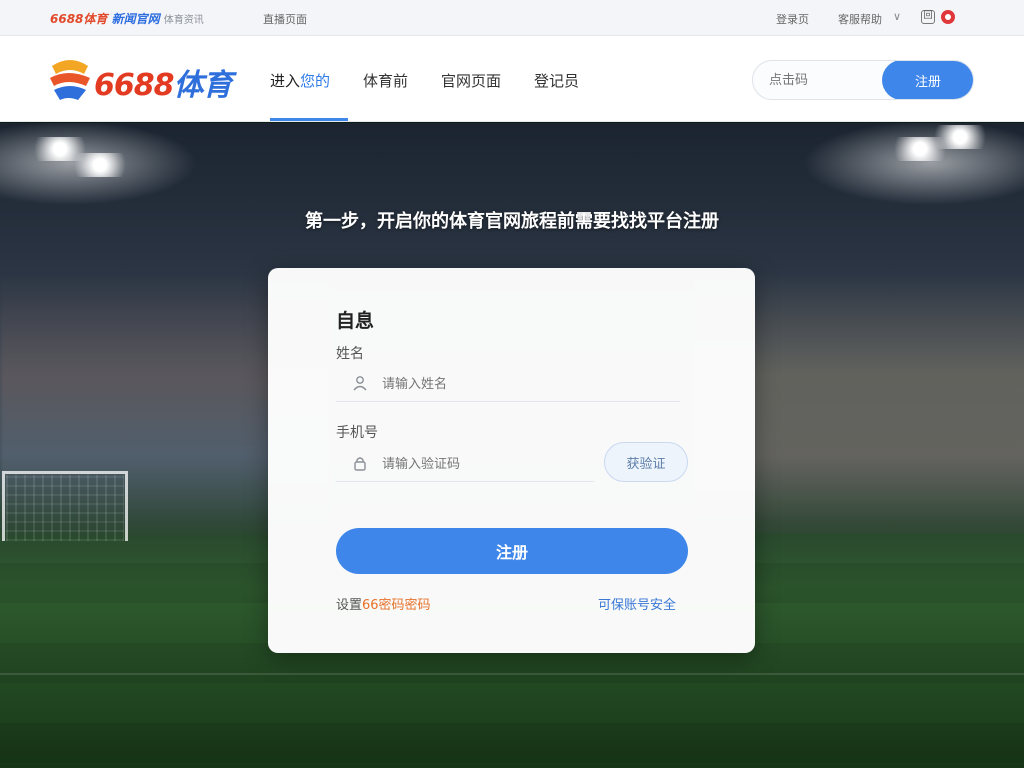  What do you see at coordinates (183, 20) in the screenshot?
I see `topbar-brand-sub: 体育资讯` at bounding box center [183, 20].